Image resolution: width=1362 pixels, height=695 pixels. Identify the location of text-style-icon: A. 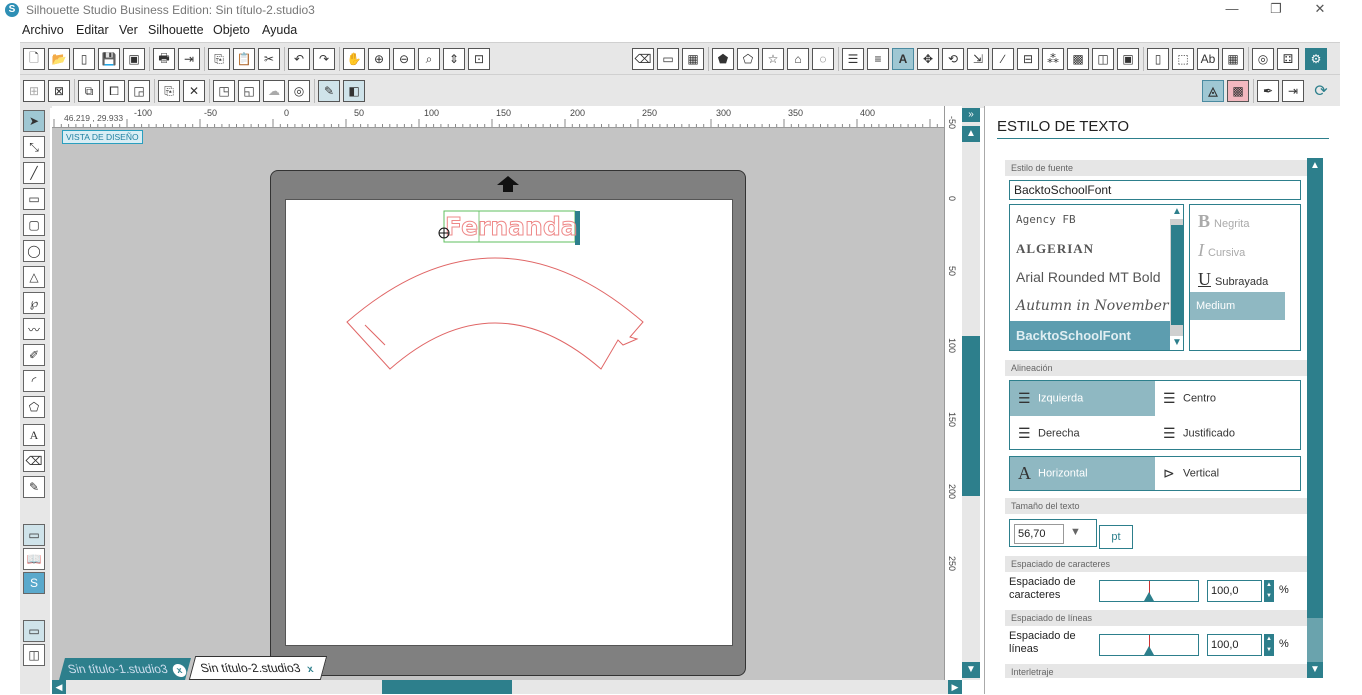
(903, 59).